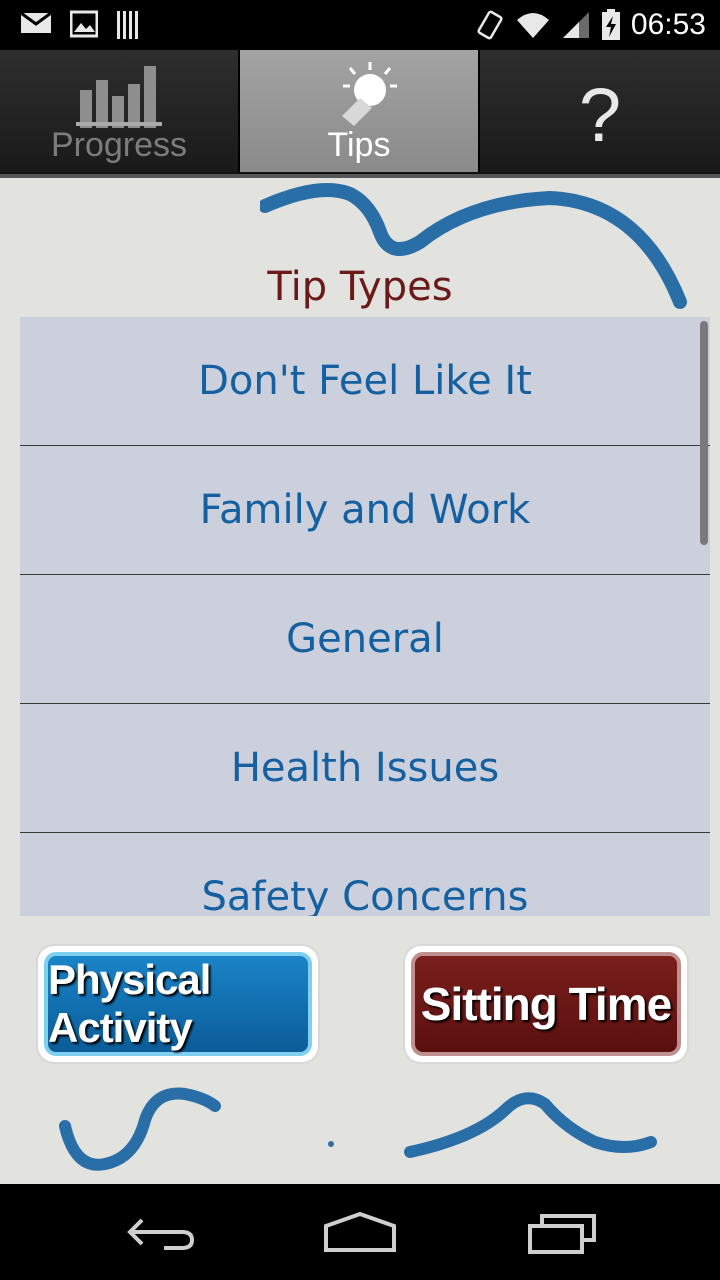  I want to click on sitting-time-label: Sitting Time, so click(546, 1004).